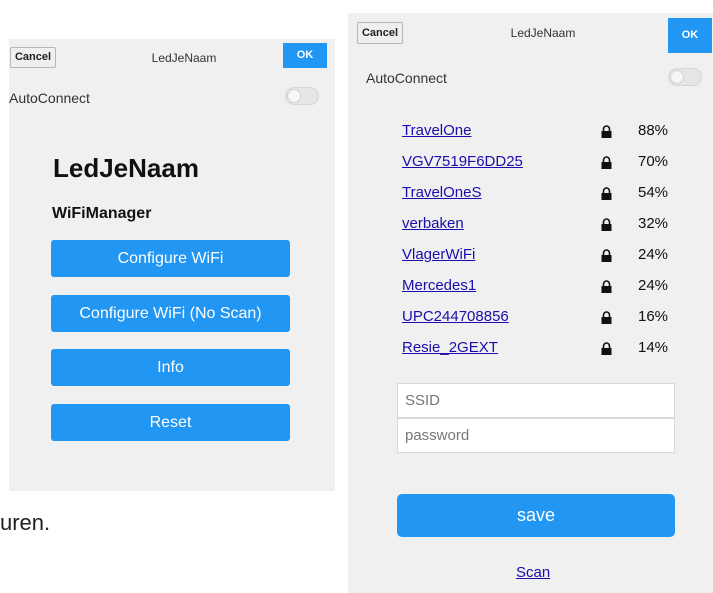  What do you see at coordinates (547, 166) in the screenshot?
I see `network-row: VGV7519F6DD25 70%` at bounding box center [547, 166].